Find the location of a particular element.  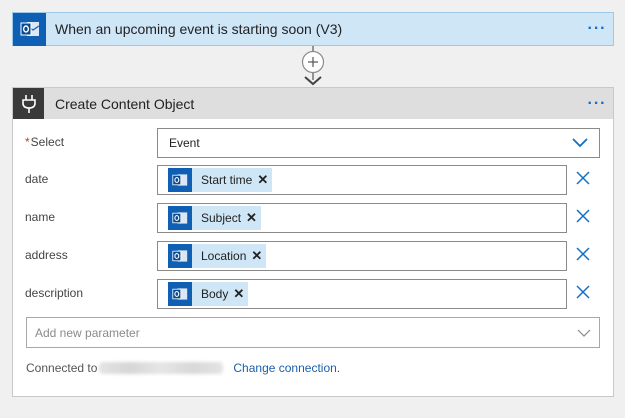

param-input: Subject ✕ is located at coordinates (362, 218).